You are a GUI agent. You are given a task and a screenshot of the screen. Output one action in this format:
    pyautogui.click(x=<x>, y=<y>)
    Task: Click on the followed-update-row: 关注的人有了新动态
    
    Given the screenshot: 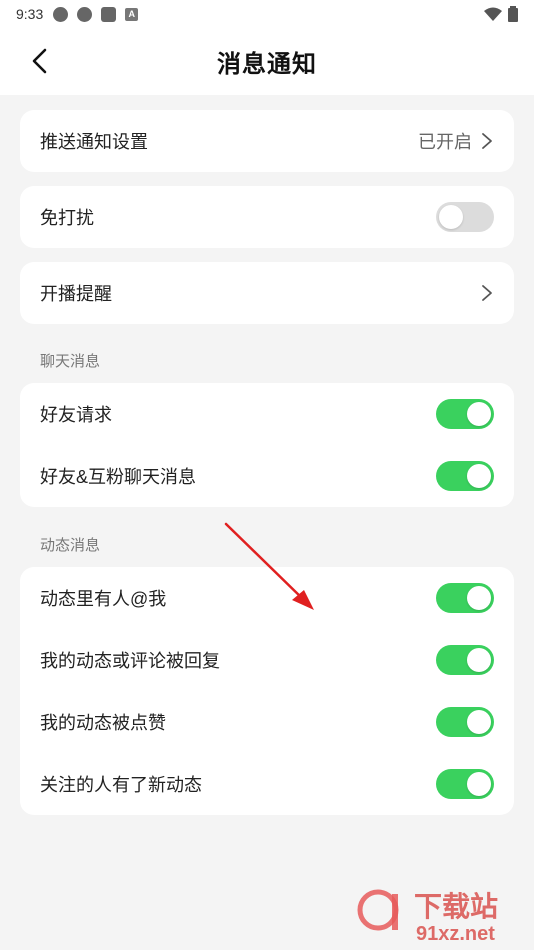 What is the action you would take?
    pyautogui.click(x=267, y=784)
    